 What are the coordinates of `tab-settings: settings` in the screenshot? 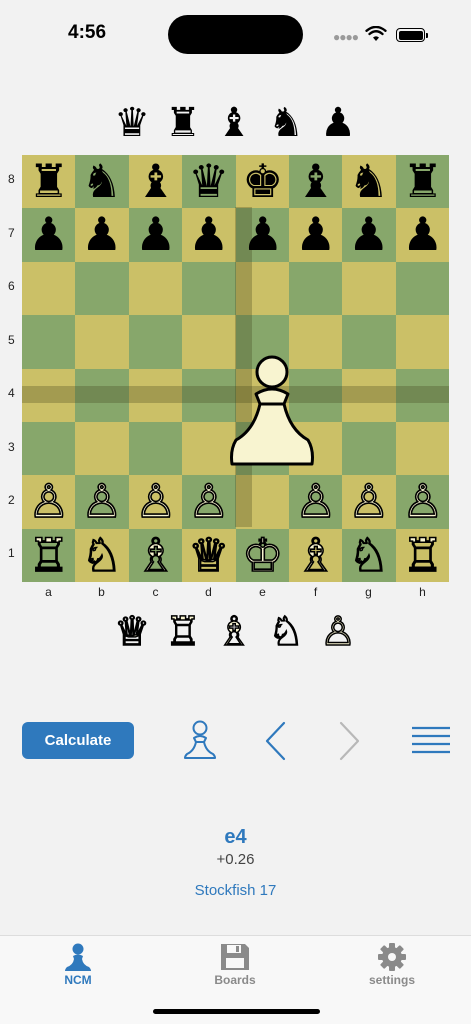 It's located at (392, 966).